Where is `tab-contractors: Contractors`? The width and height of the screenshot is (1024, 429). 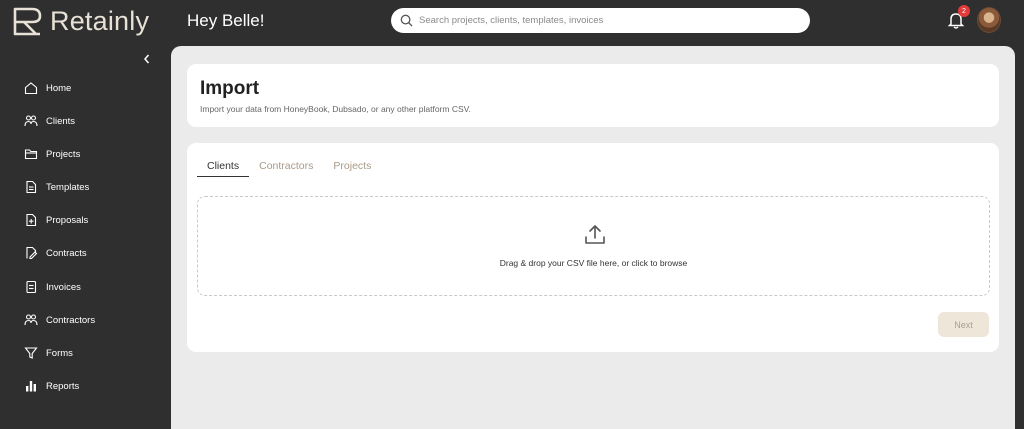
tab-contractors: Contractors is located at coordinates (286, 168).